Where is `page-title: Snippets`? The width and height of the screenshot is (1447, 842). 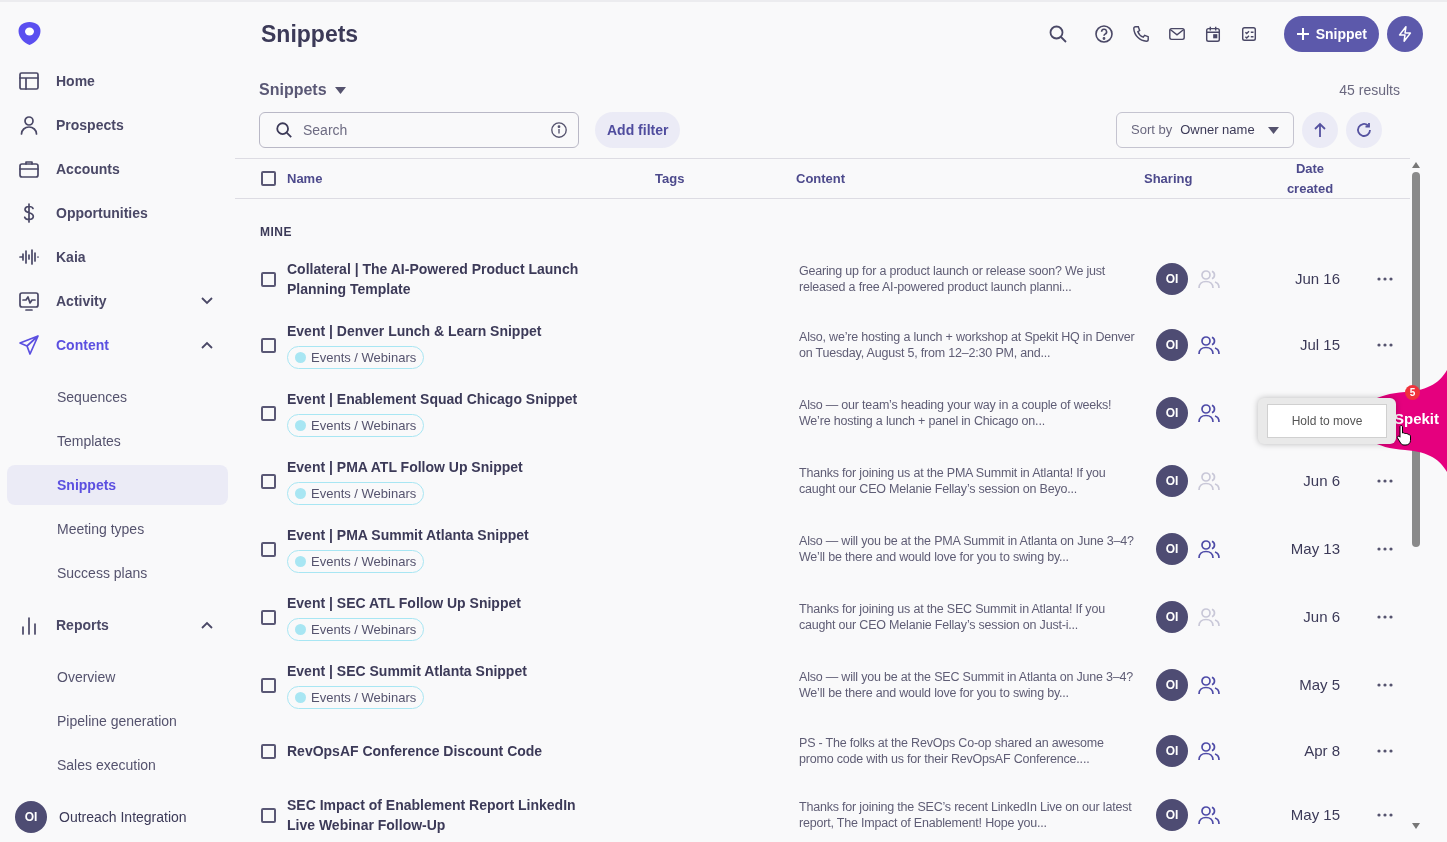
page-title: Snippets is located at coordinates (310, 34).